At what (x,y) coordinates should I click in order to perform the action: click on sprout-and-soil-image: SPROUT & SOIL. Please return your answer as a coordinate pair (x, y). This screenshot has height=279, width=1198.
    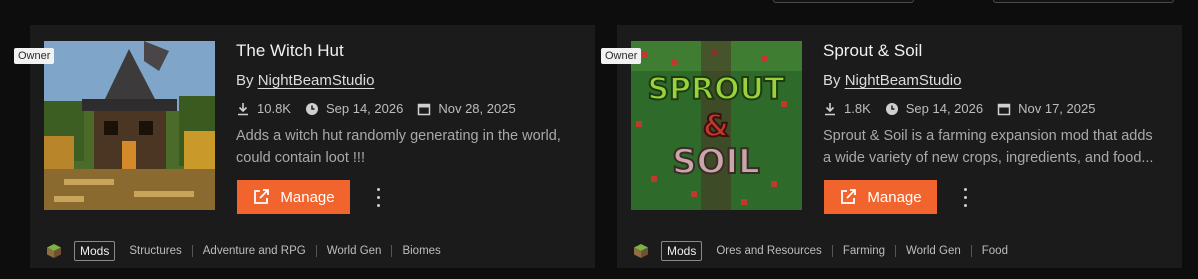
    Looking at the image, I should click on (716, 125).